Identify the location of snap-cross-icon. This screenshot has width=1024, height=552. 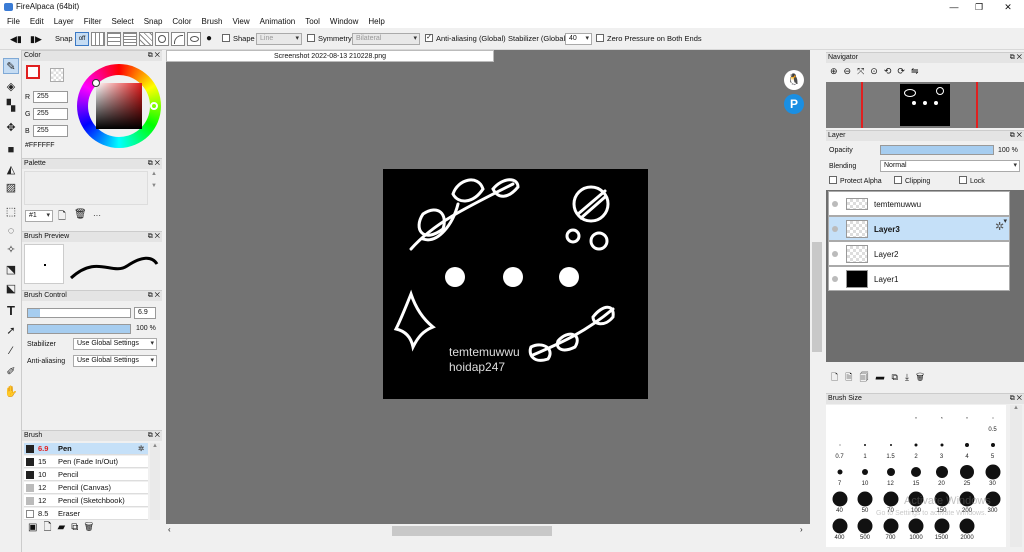
(130, 39).